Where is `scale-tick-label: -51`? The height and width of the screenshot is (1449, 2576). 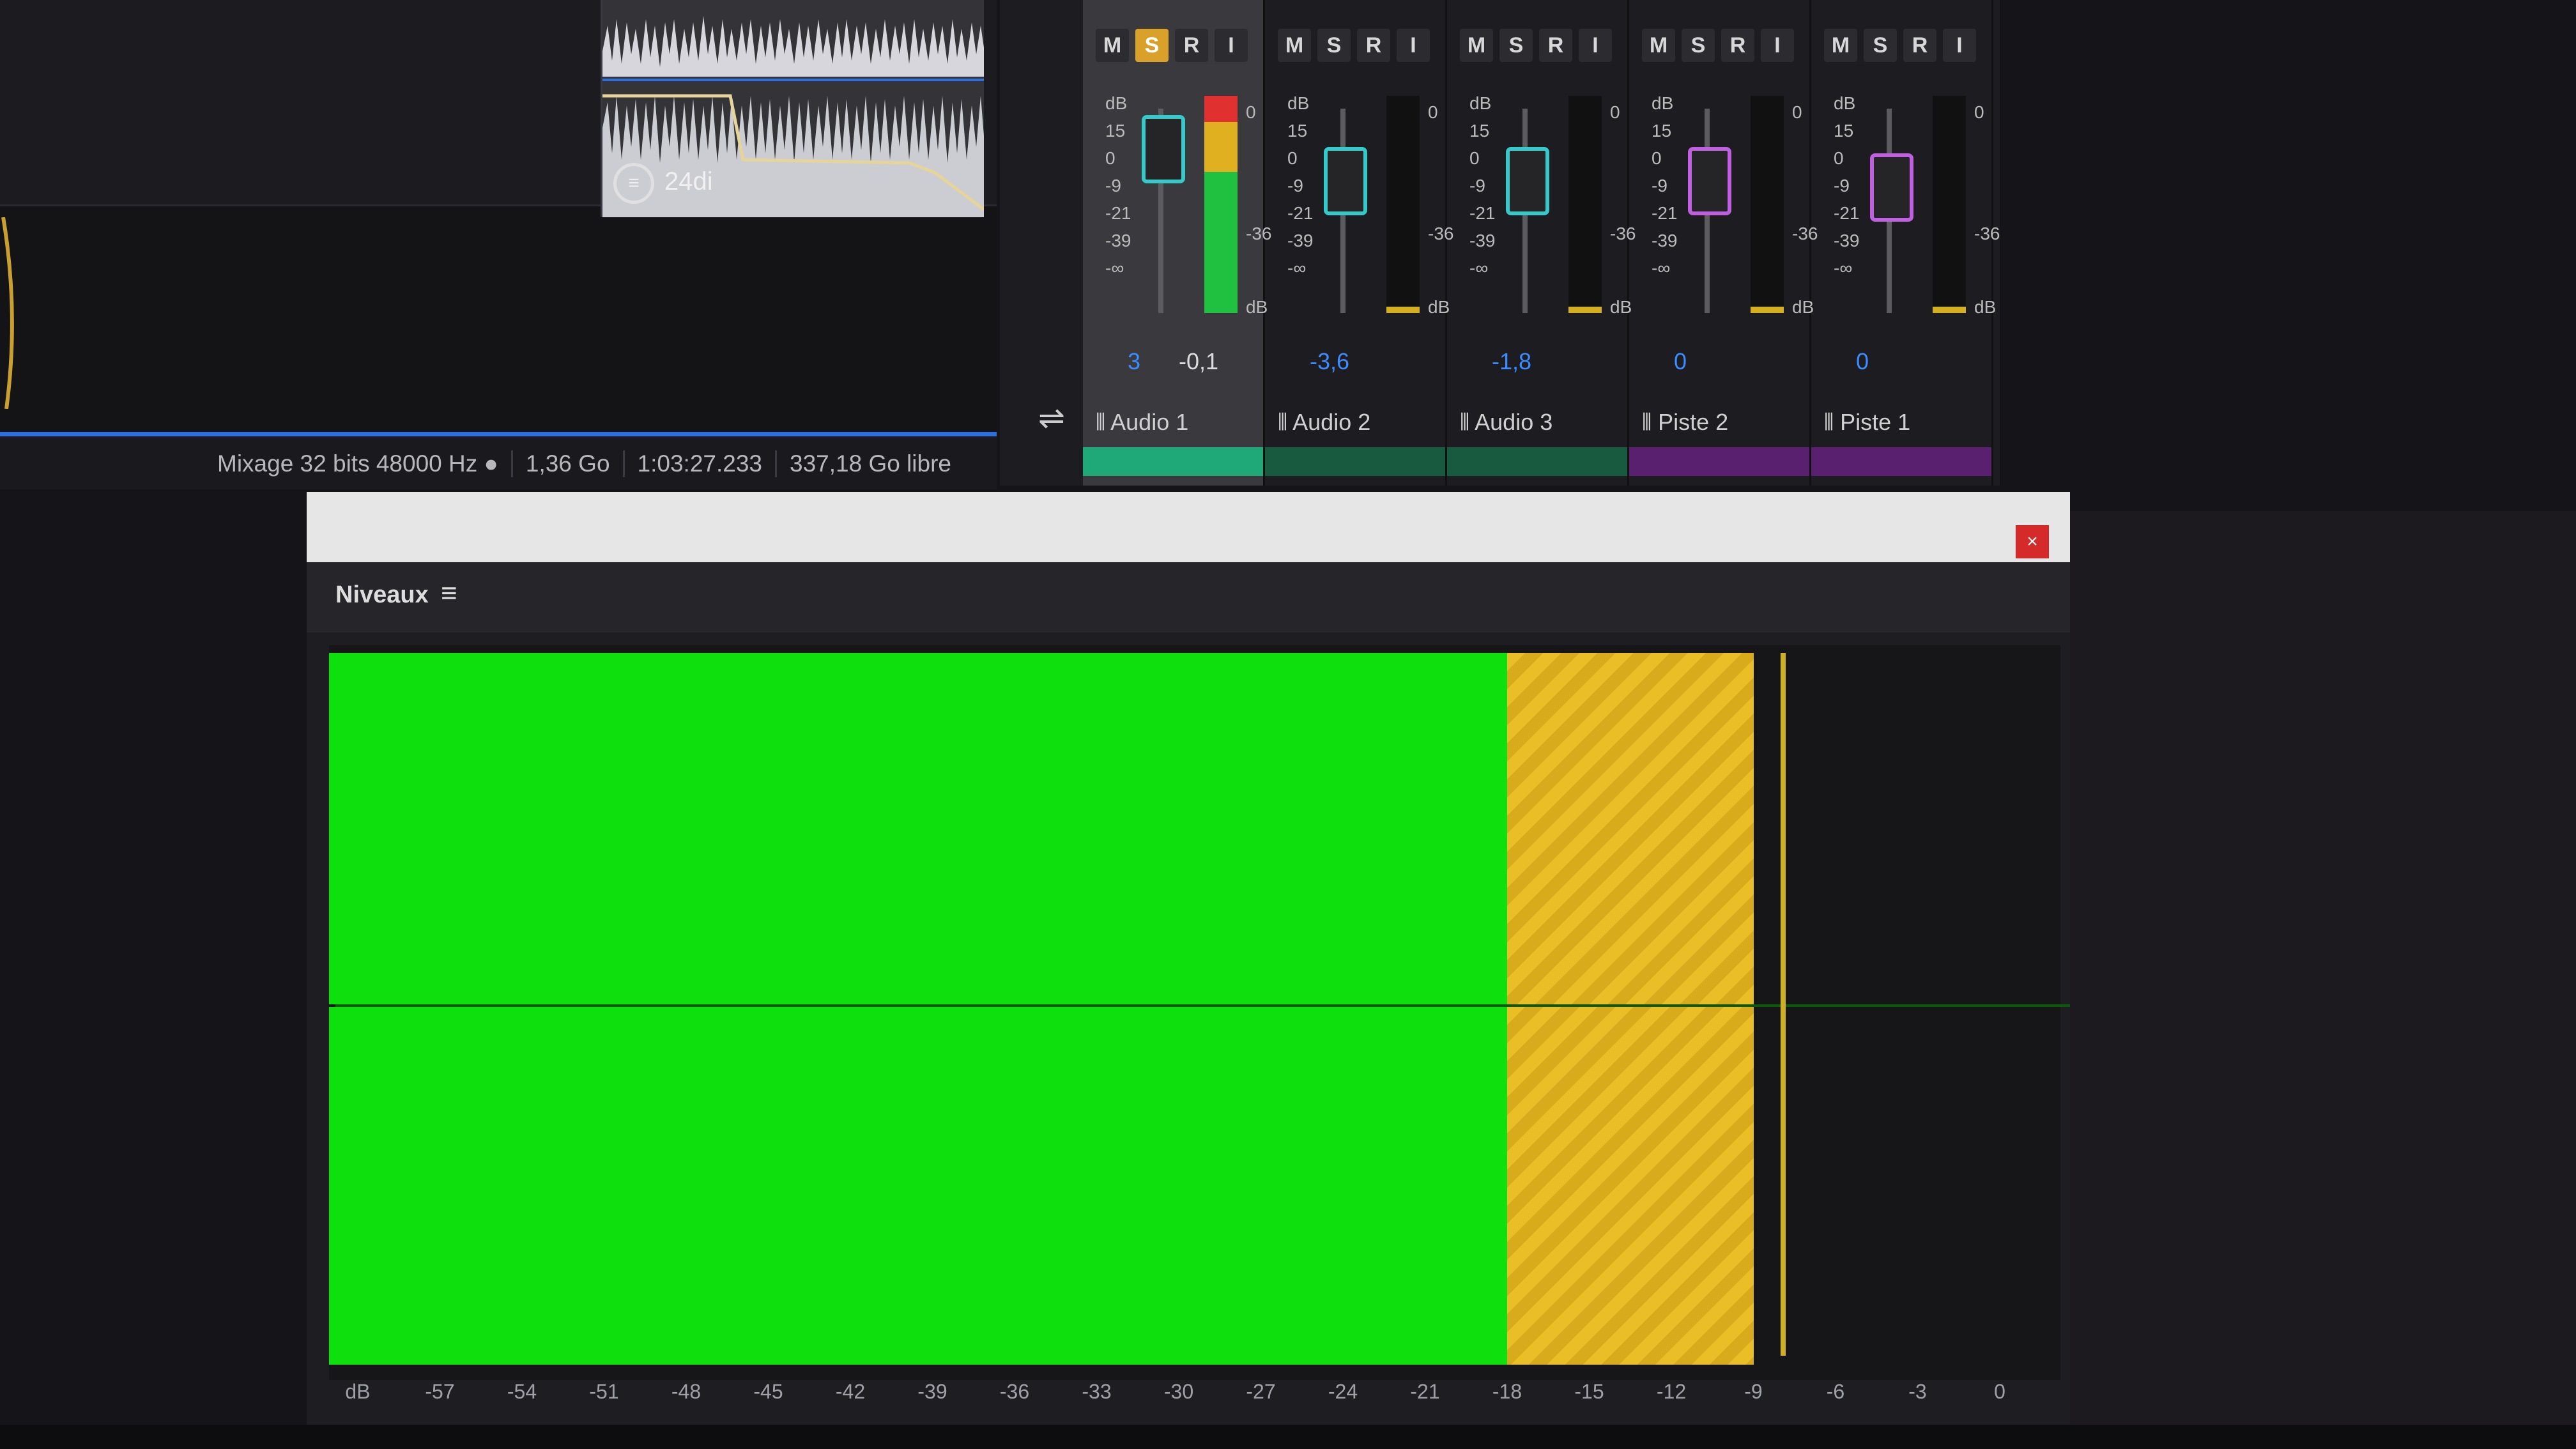
scale-tick-label: -51 is located at coordinates (604, 1391).